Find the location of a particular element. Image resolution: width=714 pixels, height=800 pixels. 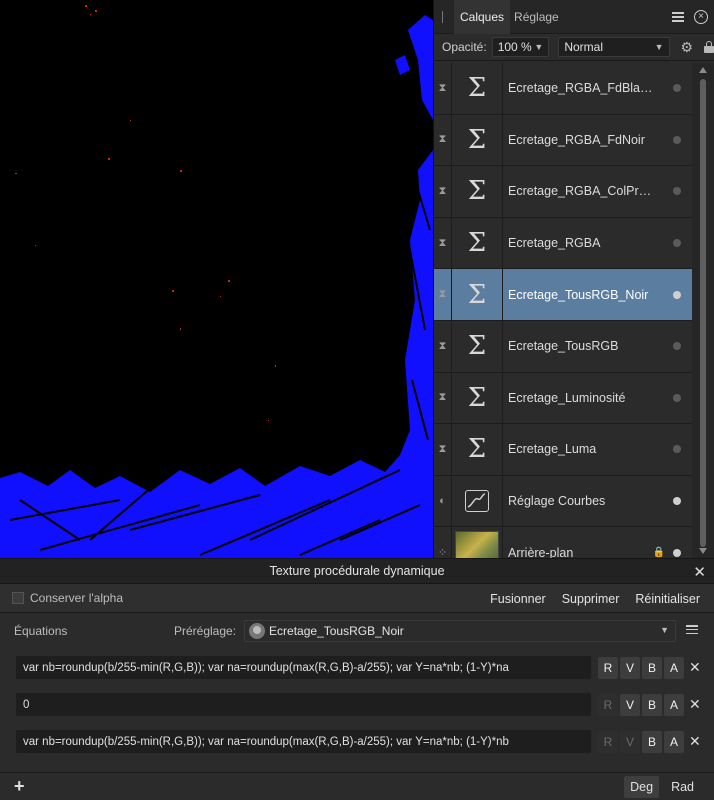

layers-scrollbar is located at coordinates (703, 310).